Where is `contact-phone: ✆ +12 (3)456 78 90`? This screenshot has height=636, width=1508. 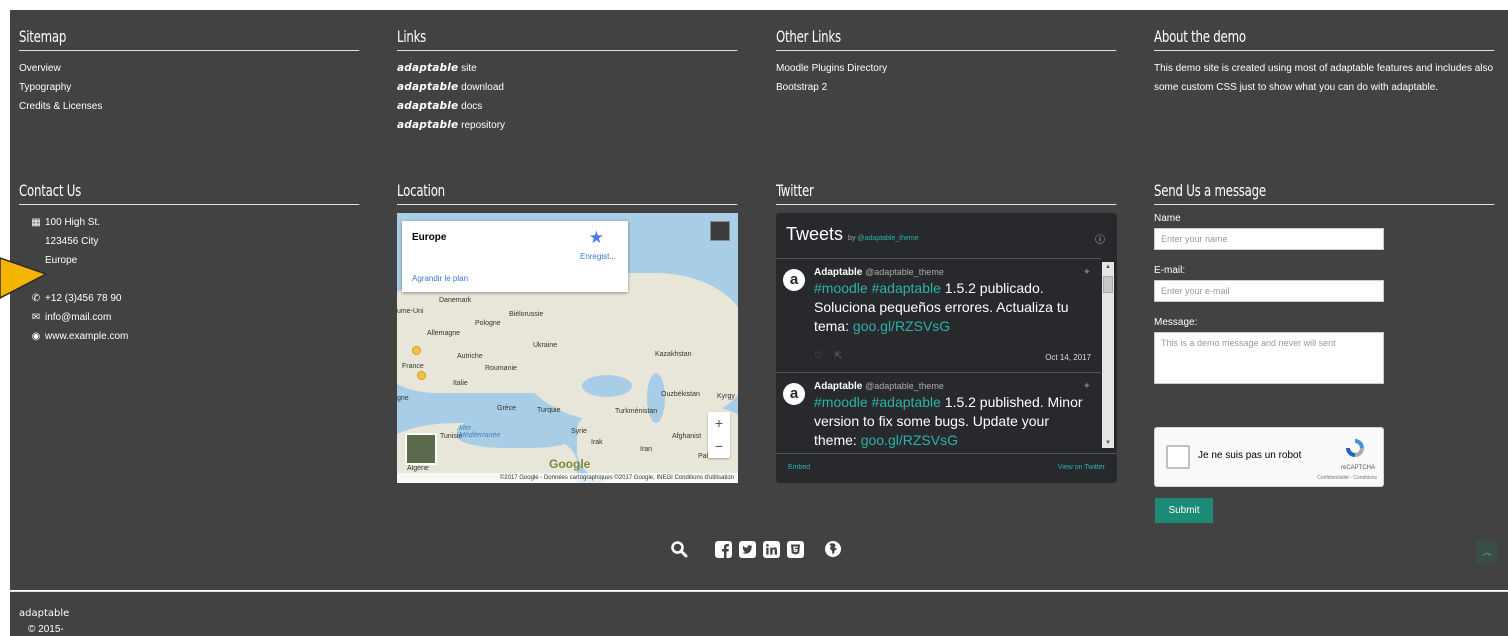 contact-phone: ✆ +12 (3)456 78 90 is located at coordinates (194, 298).